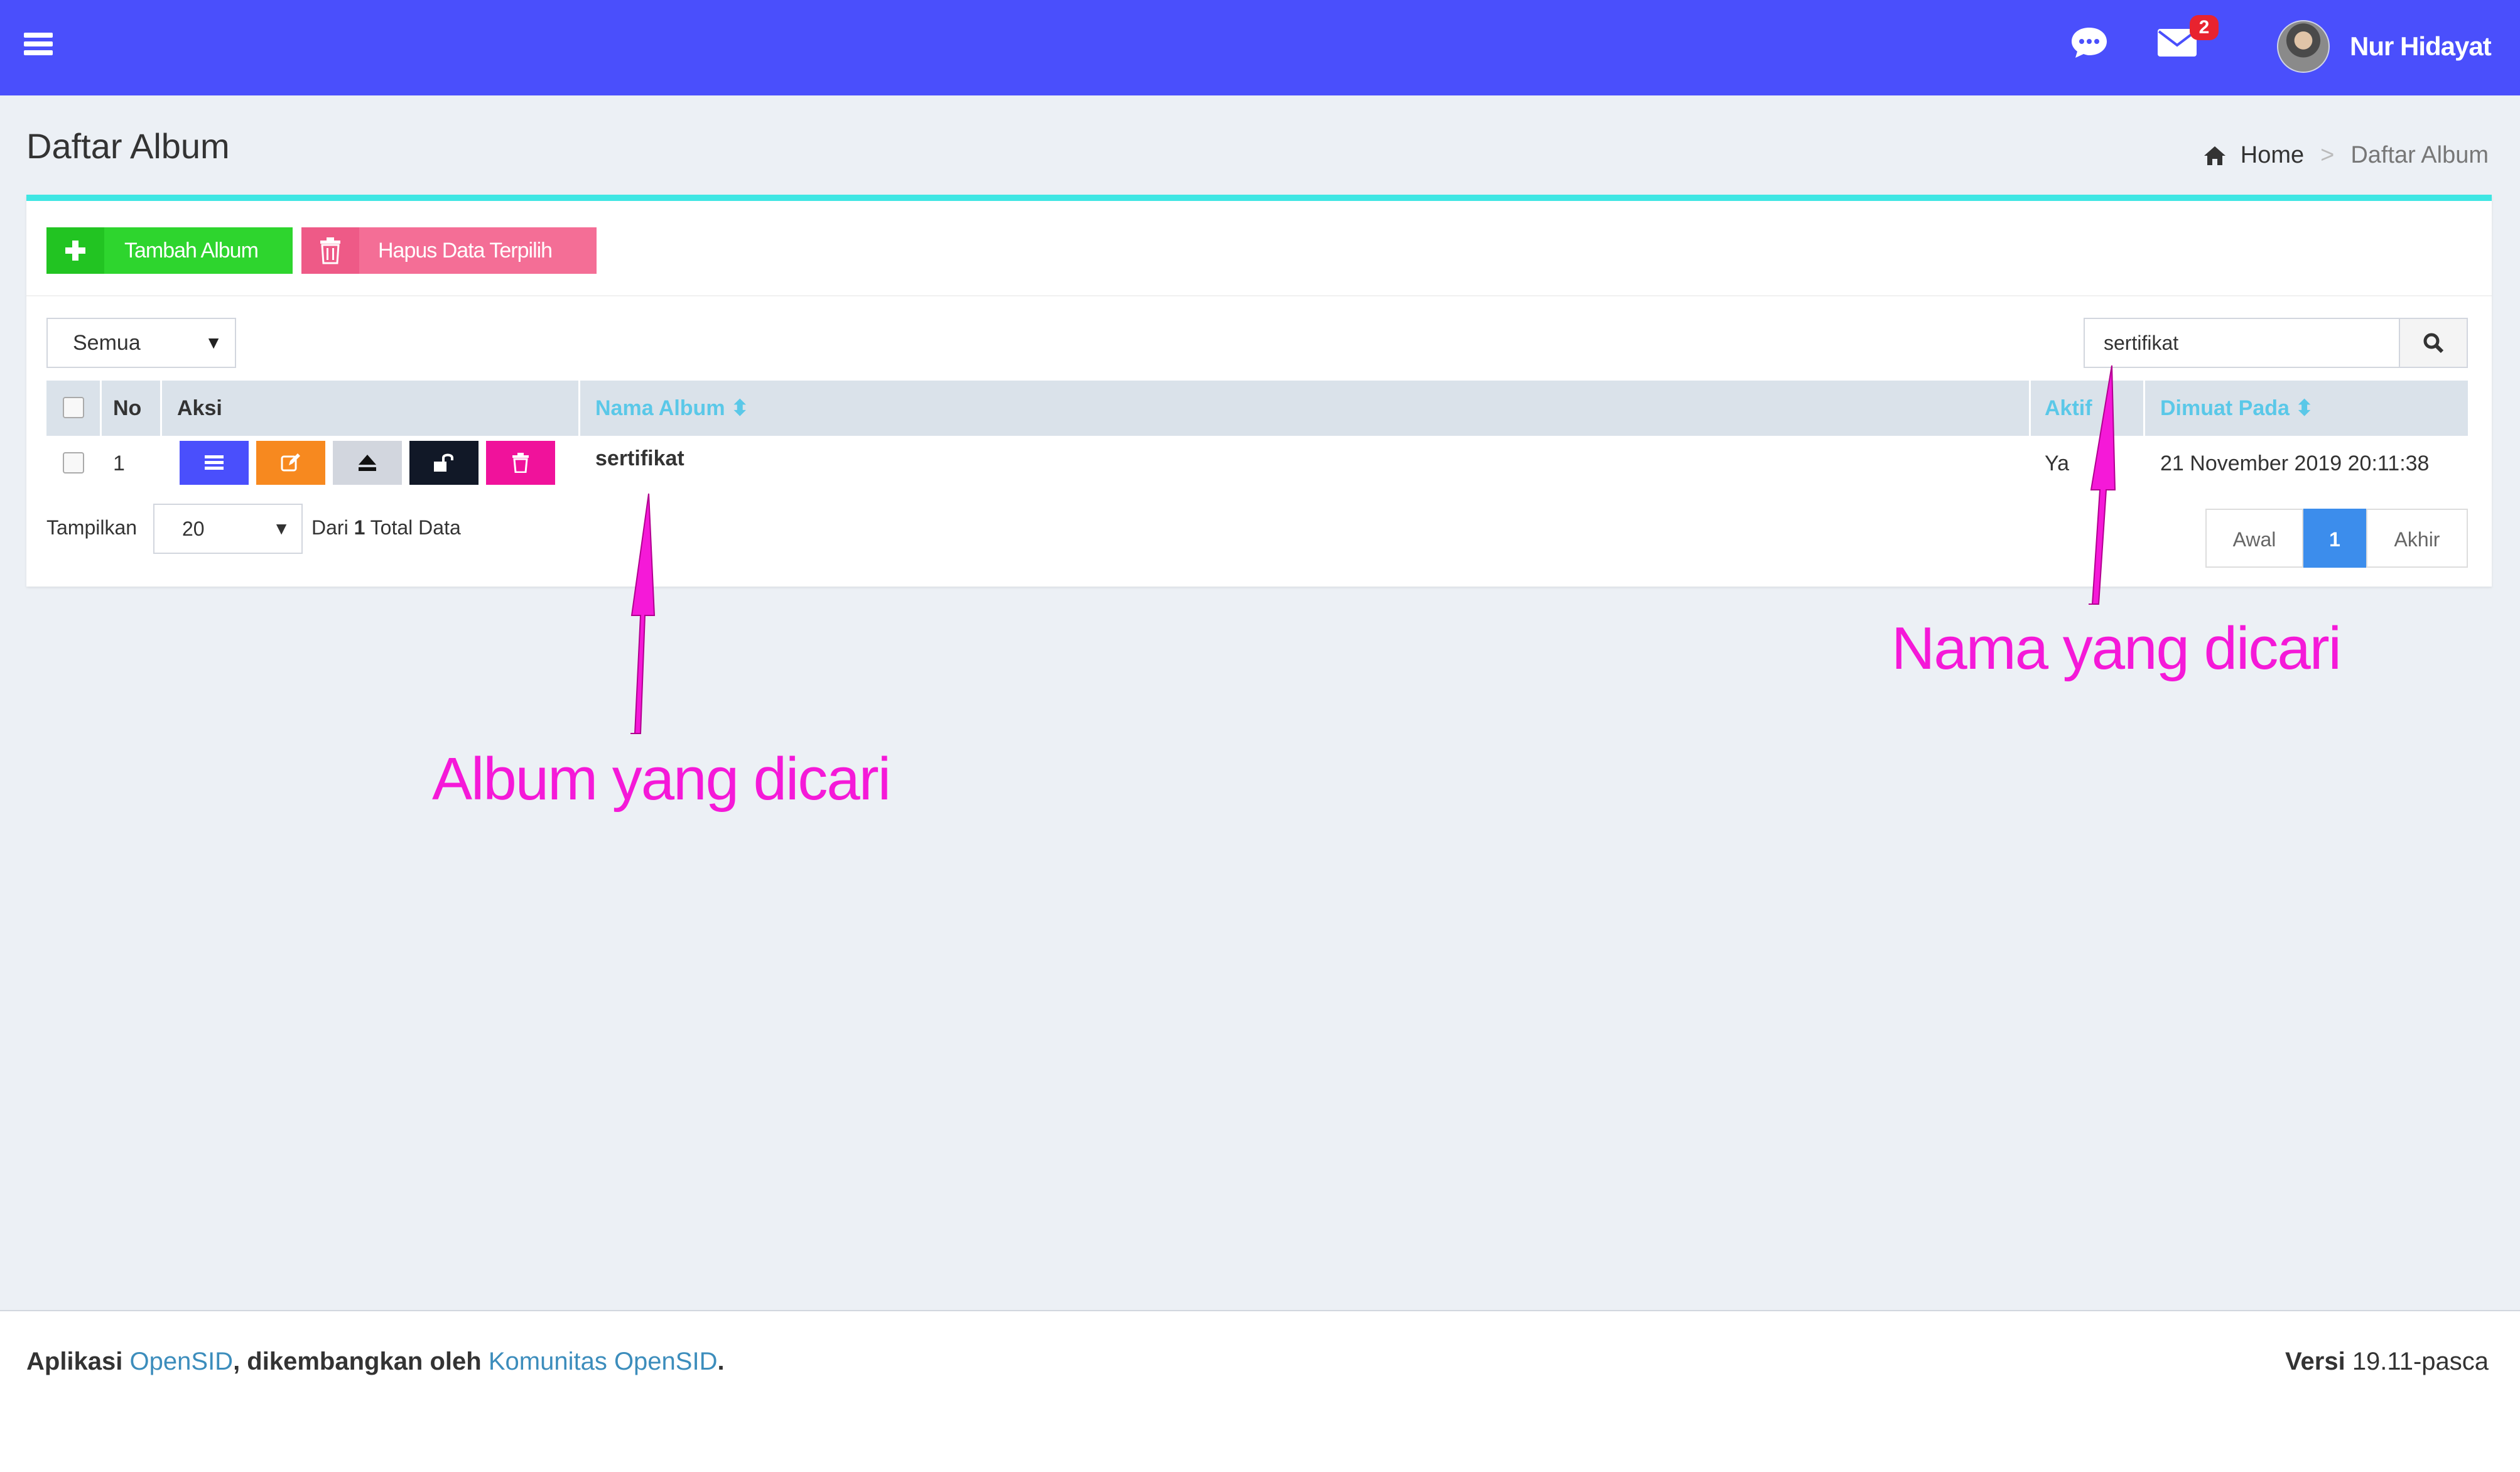  I want to click on arrow-nama, so click(2102, 485).